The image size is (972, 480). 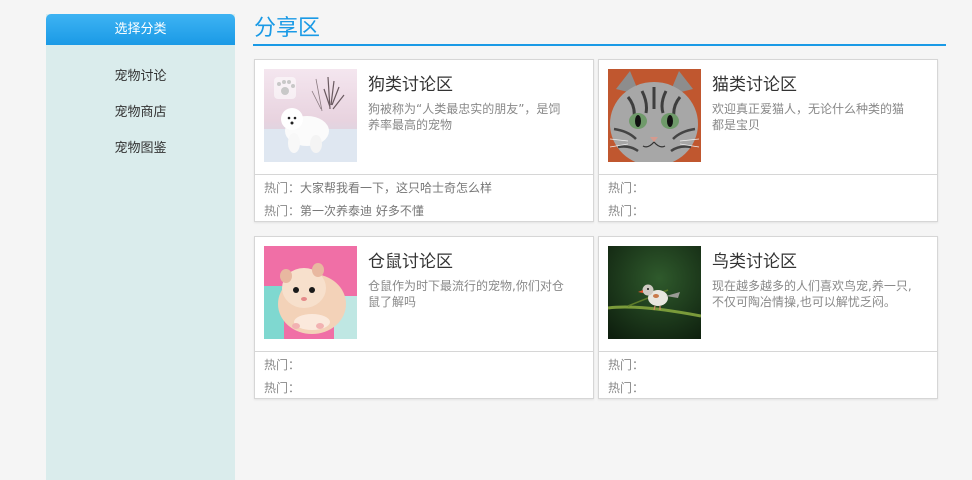 I want to click on hot-topic-row: 热门：大家帮我看一下，这只哈士奇怎么样, so click(x=428, y=191).